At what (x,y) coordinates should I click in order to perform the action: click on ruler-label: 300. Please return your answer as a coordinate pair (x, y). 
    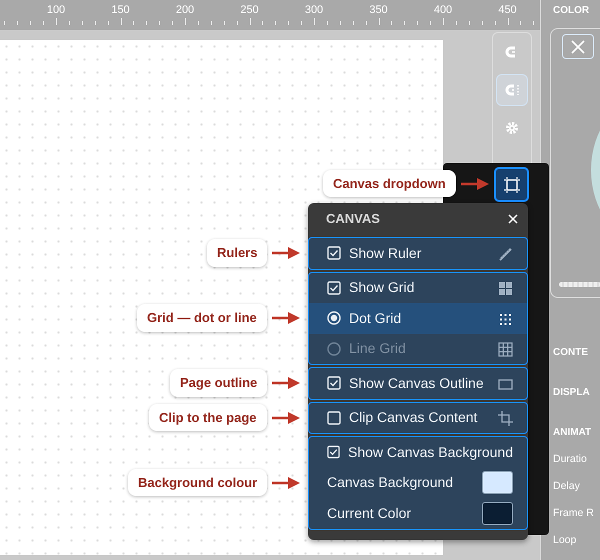
    Looking at the image, I should click on (314, 10).